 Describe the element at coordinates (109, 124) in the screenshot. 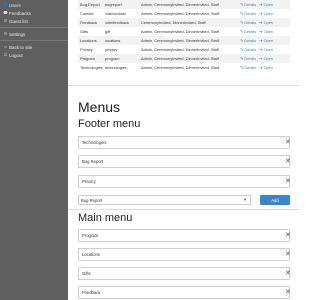

I see `footer-menu-title: Footer menu` at that location.